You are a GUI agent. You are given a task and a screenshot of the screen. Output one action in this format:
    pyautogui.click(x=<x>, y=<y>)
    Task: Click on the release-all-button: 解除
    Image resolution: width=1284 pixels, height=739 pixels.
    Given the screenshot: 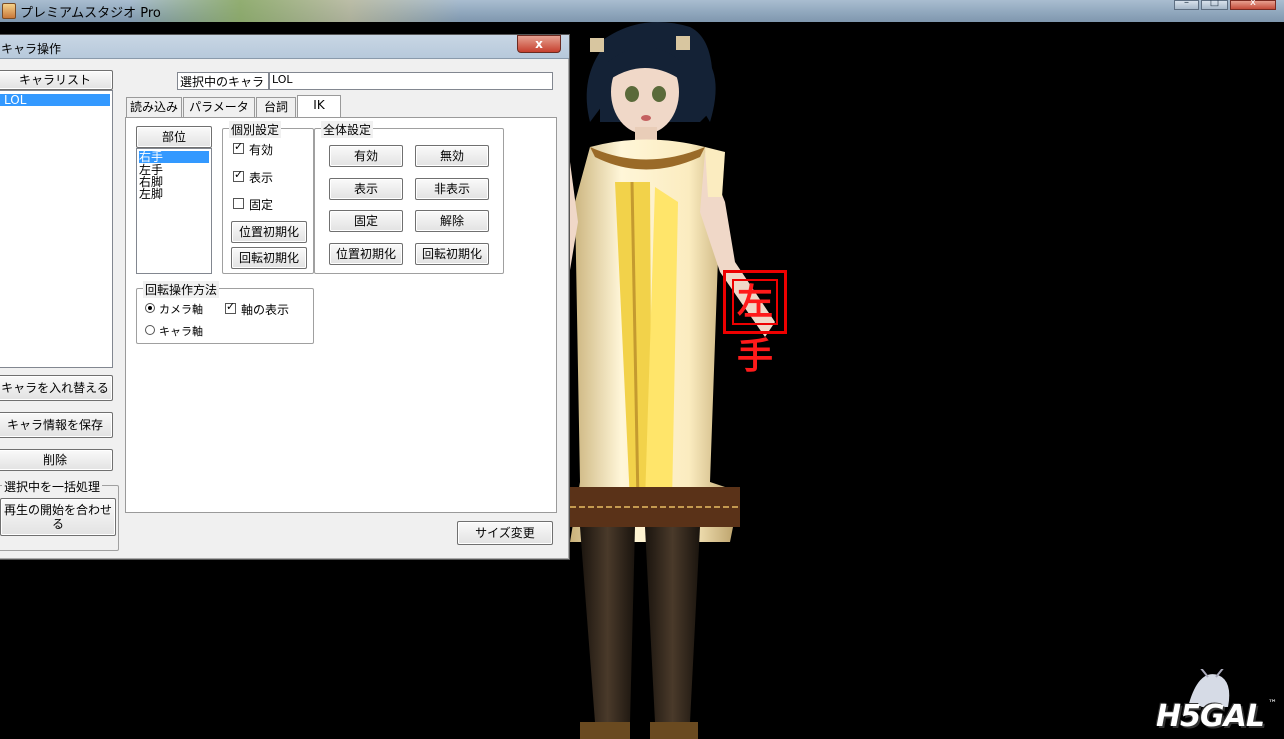 What is the action you would take?
    pyautogui.click(x=452, y=221)
    